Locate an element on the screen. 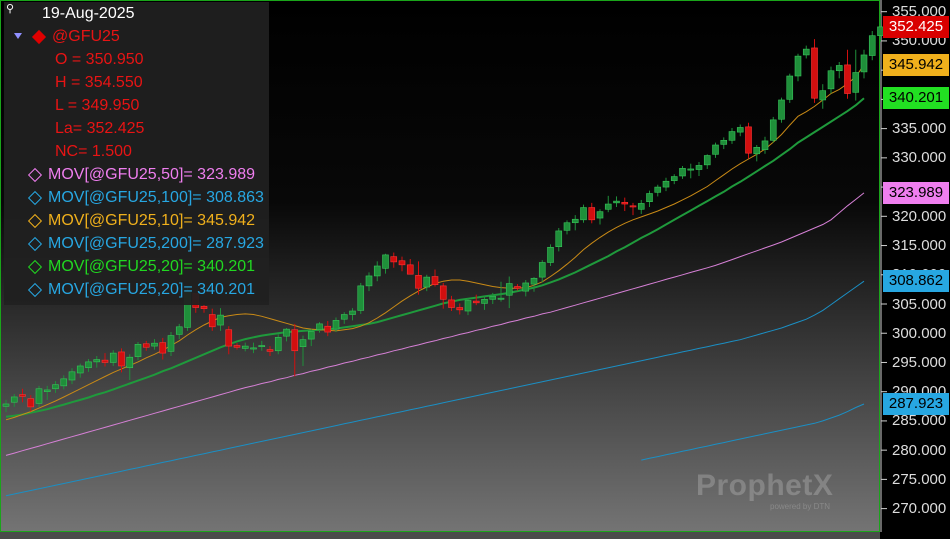 The width and height of the screenshot is (950, 539). price-tick-label: 335.000 is located at coordinates (919, 129).